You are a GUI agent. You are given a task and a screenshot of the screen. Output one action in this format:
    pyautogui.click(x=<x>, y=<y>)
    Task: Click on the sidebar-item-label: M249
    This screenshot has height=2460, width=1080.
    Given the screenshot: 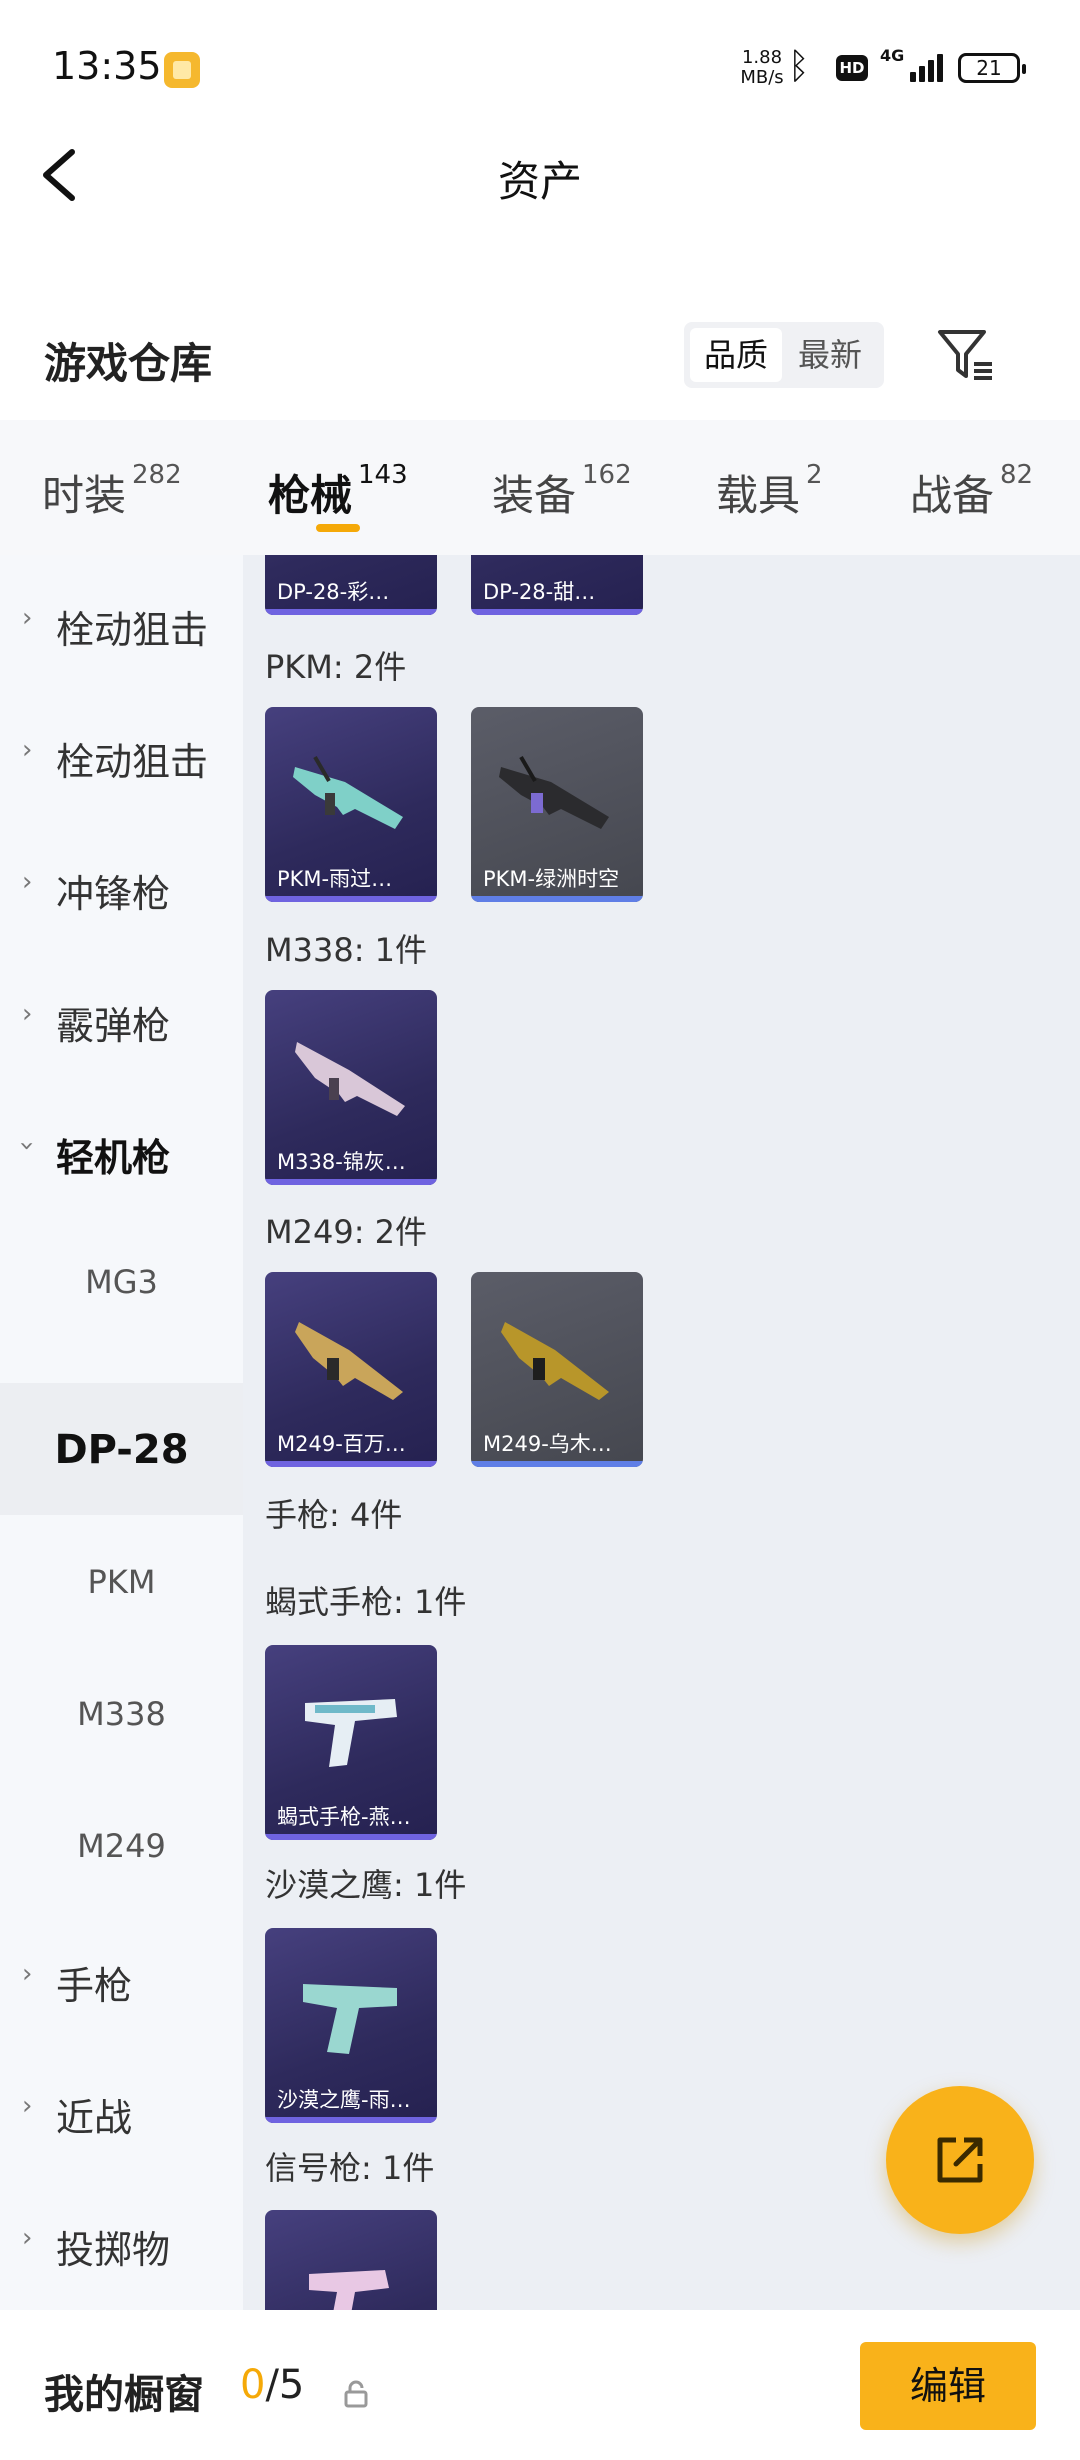 What is the action you would take?
    pyautogui.click(x=121, y=1846)
    